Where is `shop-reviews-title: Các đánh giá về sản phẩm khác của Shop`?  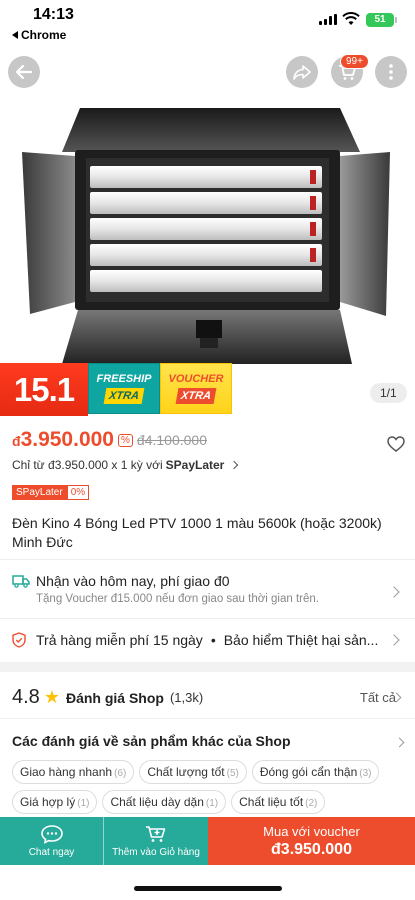 shop-reviews-title: Các đánh giá về sản phẩm khác của Shop is located at coordinates (151, 741).